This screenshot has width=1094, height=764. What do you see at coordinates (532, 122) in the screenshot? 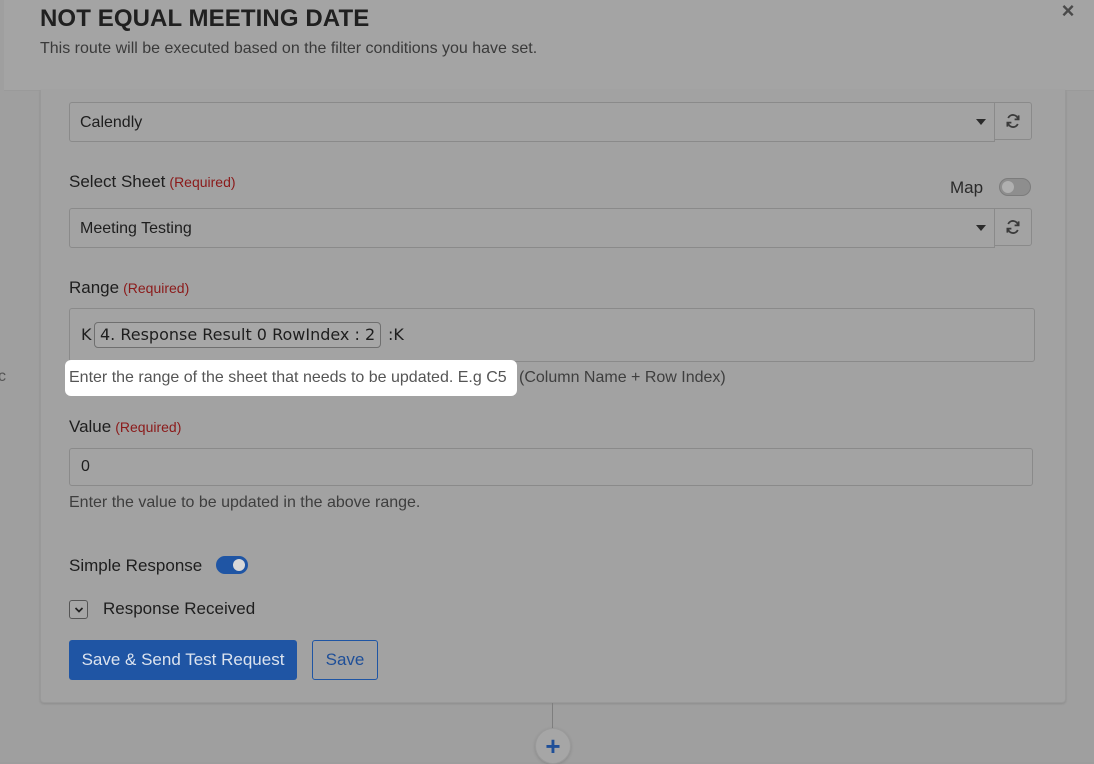
I see `spreadsheet-select: Calendly` at bounding box center [532, 122].